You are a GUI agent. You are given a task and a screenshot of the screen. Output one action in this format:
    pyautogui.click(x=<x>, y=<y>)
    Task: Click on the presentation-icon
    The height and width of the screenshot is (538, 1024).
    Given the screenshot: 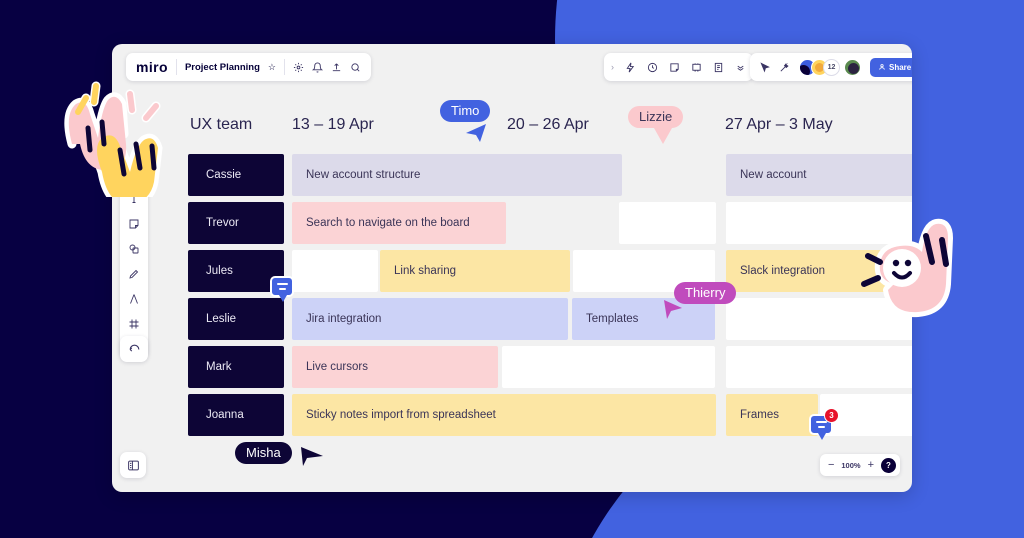 What is the action you would take?
    pyautogui.click(x=696, y=67)
    